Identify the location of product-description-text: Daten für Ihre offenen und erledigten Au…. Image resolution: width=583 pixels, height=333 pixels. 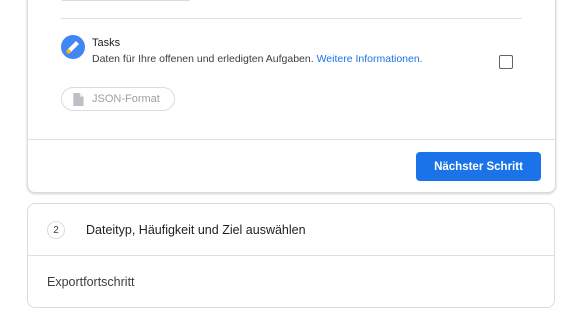
(203, 59).